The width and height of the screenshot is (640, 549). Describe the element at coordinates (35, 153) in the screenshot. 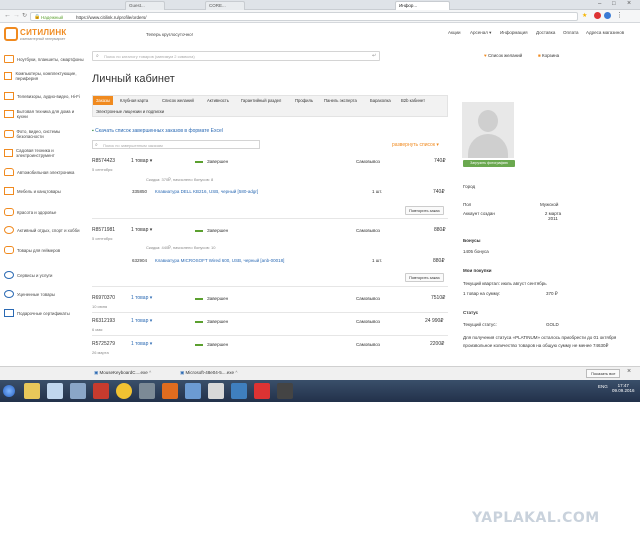

I see `sidebar-item-label: Садовая техника и электроинструмент` at that location.